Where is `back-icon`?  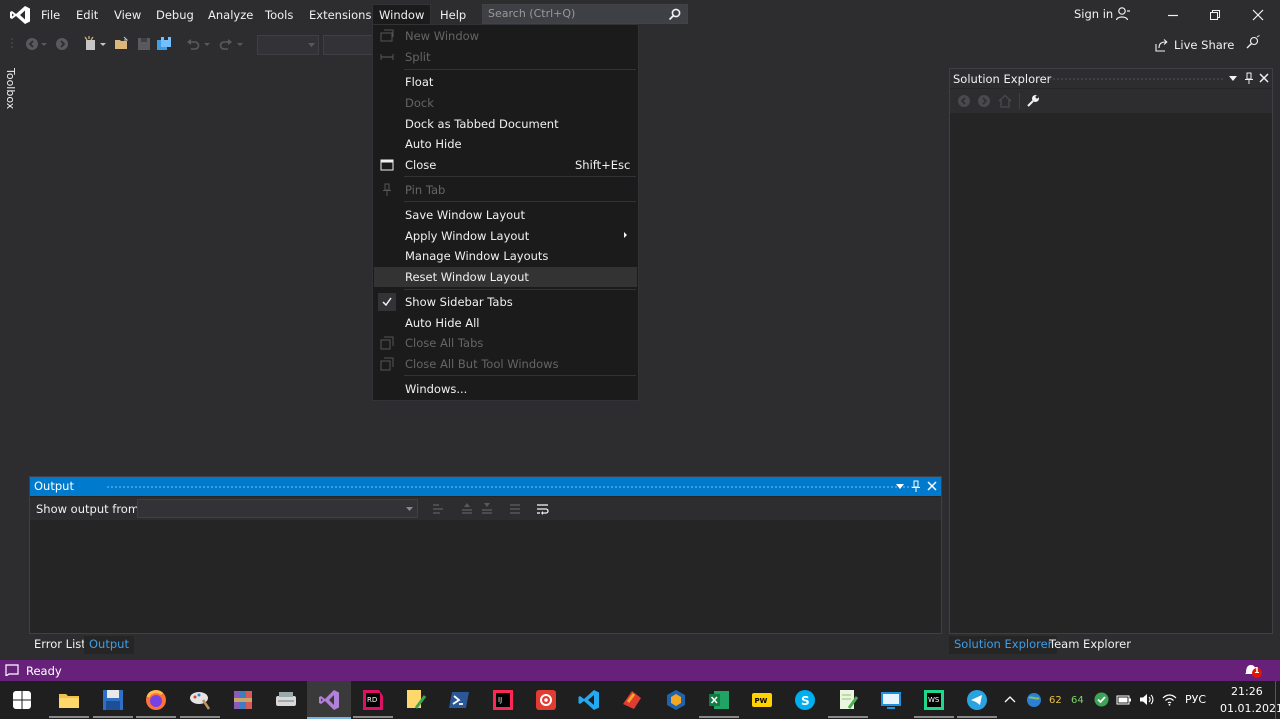 back-icon is located at coordinates (964, 101).